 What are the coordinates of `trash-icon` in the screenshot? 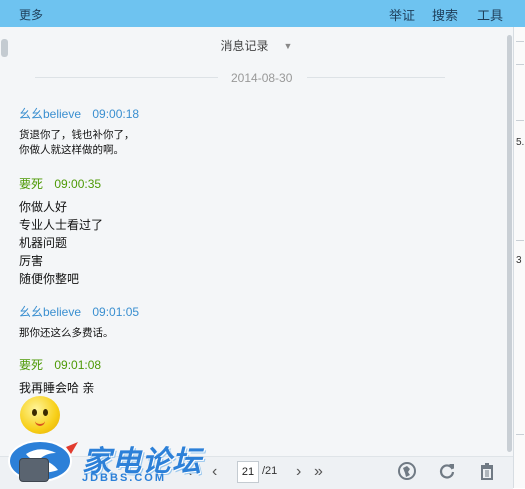 It's located at (487, 471).